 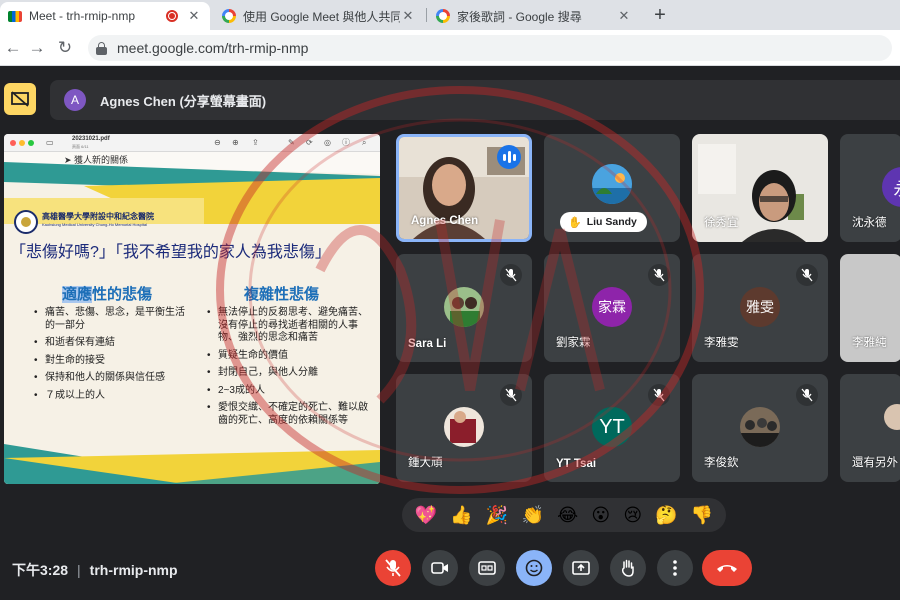 What do you see at coordinates (65, 48) in the screenshot?
I see `reload-icon: ↻` at bounding box center [65, 48].